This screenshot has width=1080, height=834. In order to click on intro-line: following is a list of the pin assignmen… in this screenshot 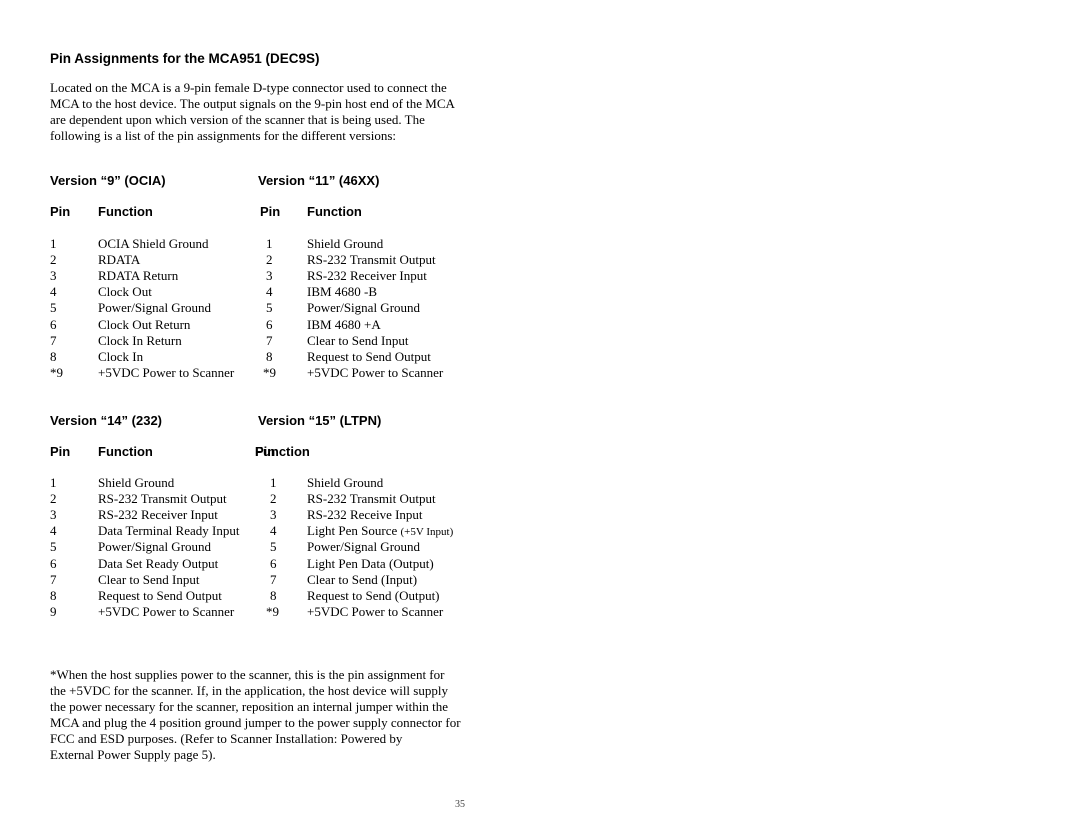, I will do `click(223, 136)`.